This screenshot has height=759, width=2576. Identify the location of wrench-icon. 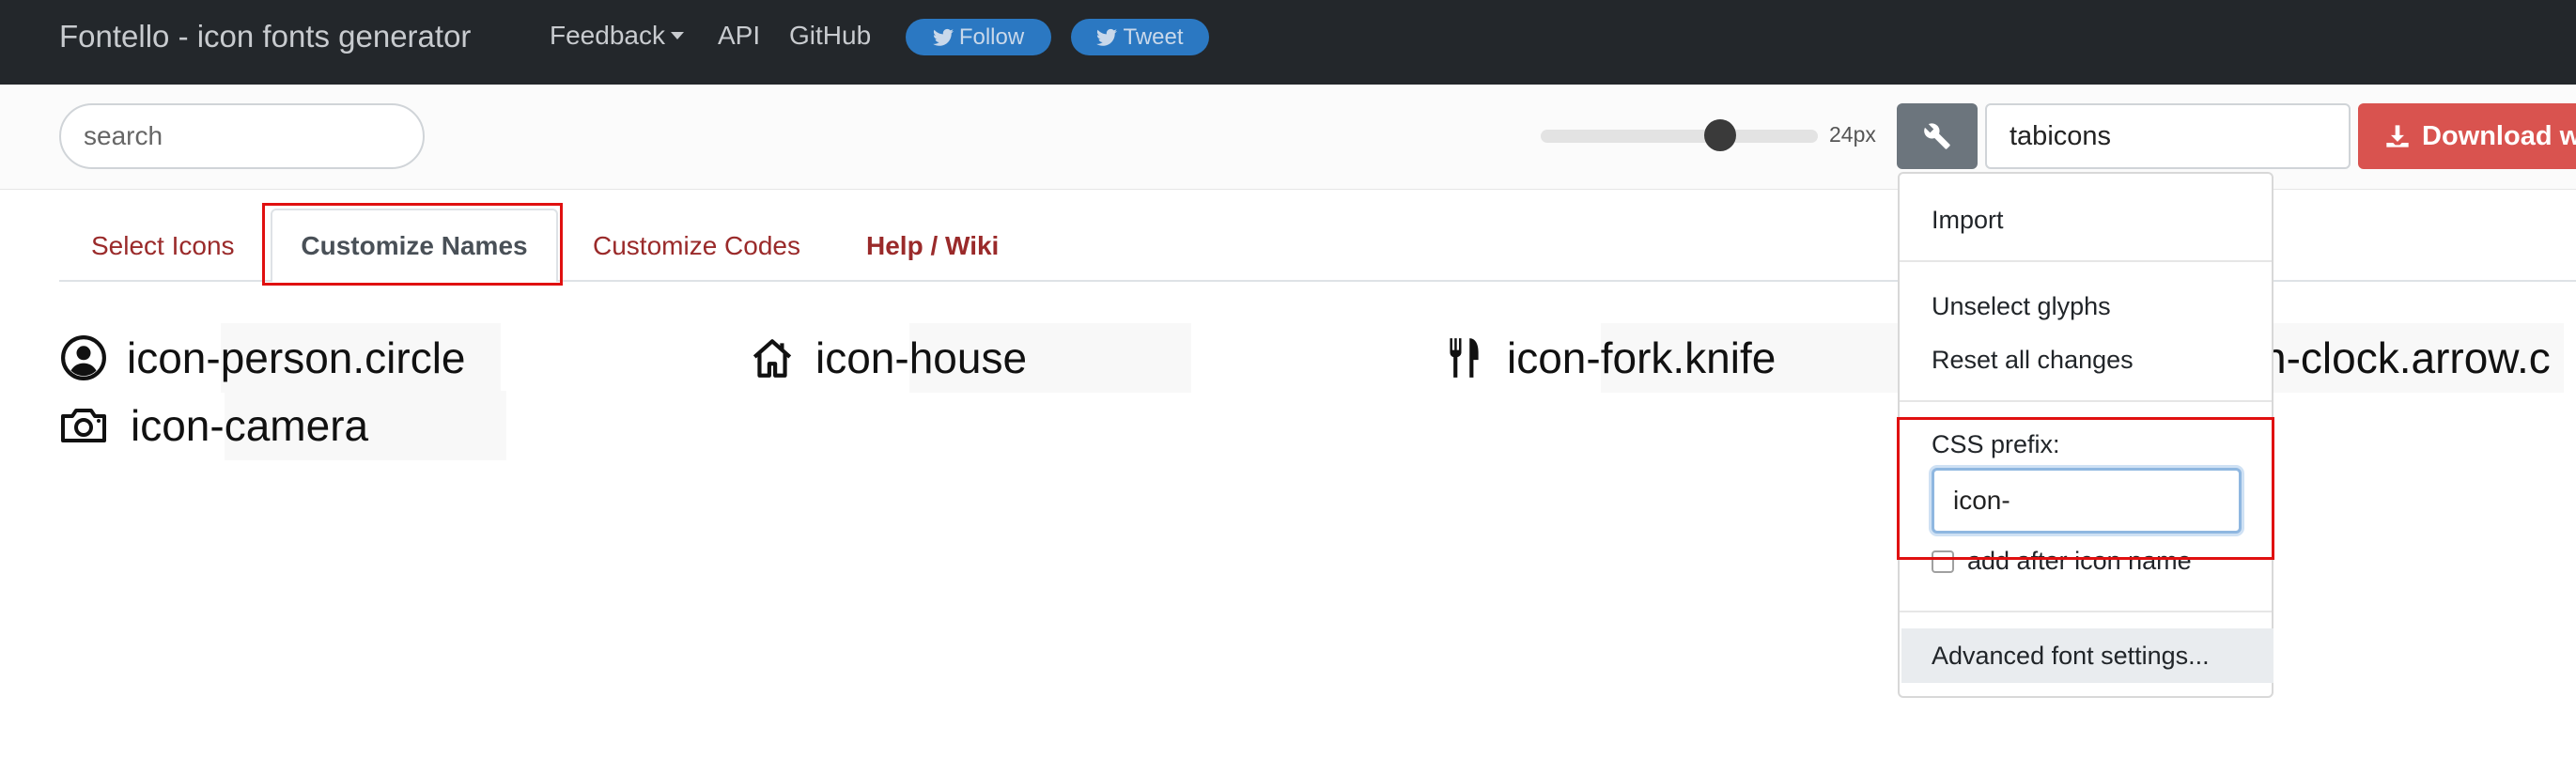
(1937, 136).